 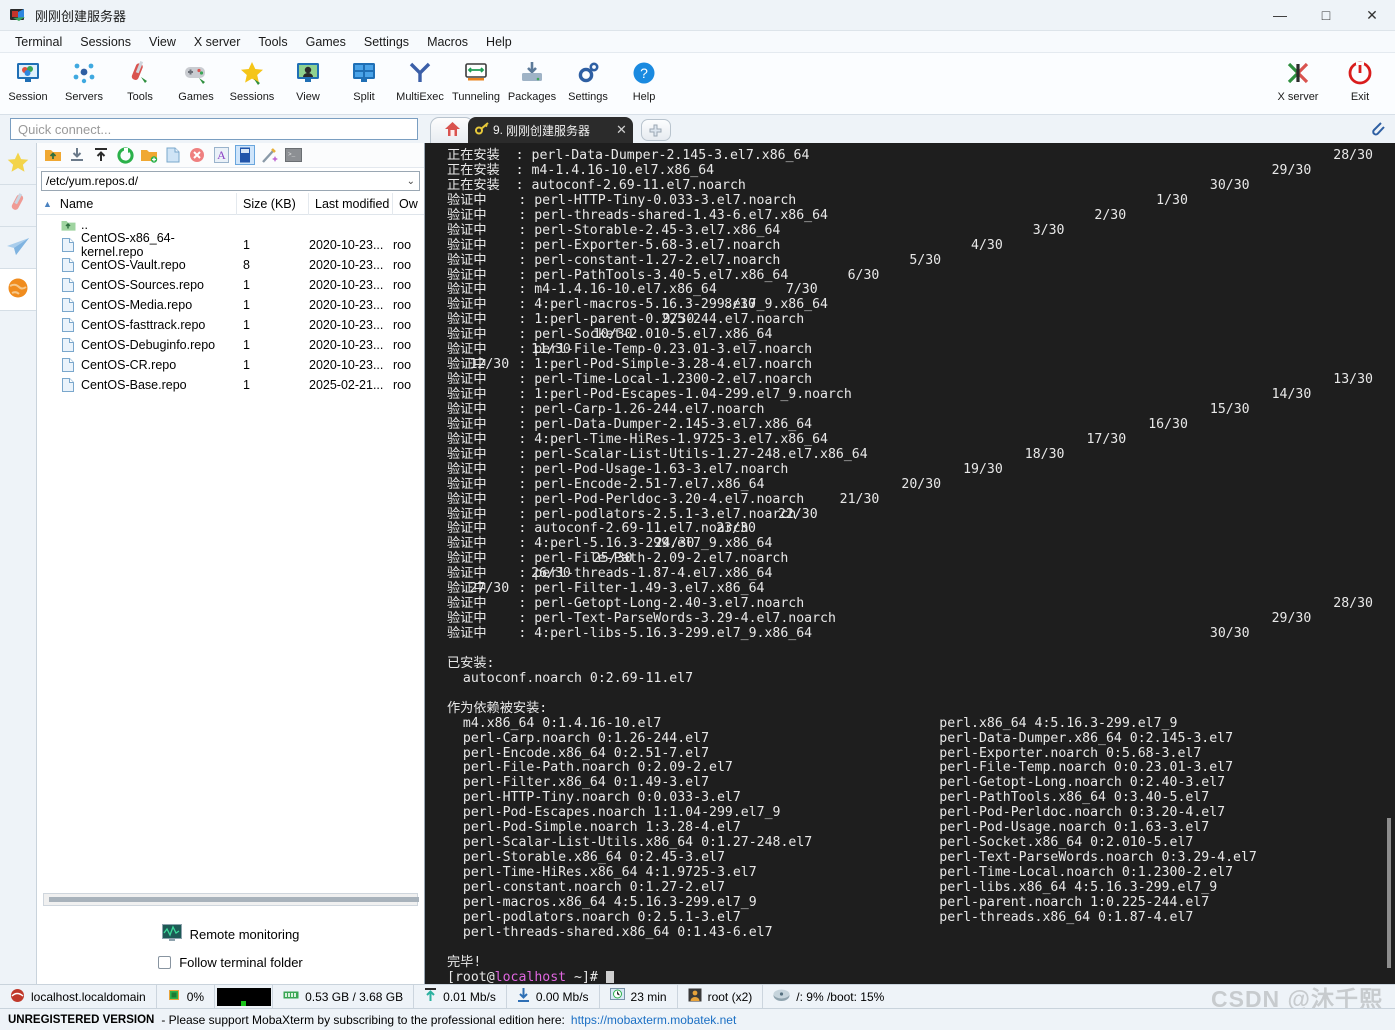 I want to click on new-folder-icon, so click(x=149, y=155).